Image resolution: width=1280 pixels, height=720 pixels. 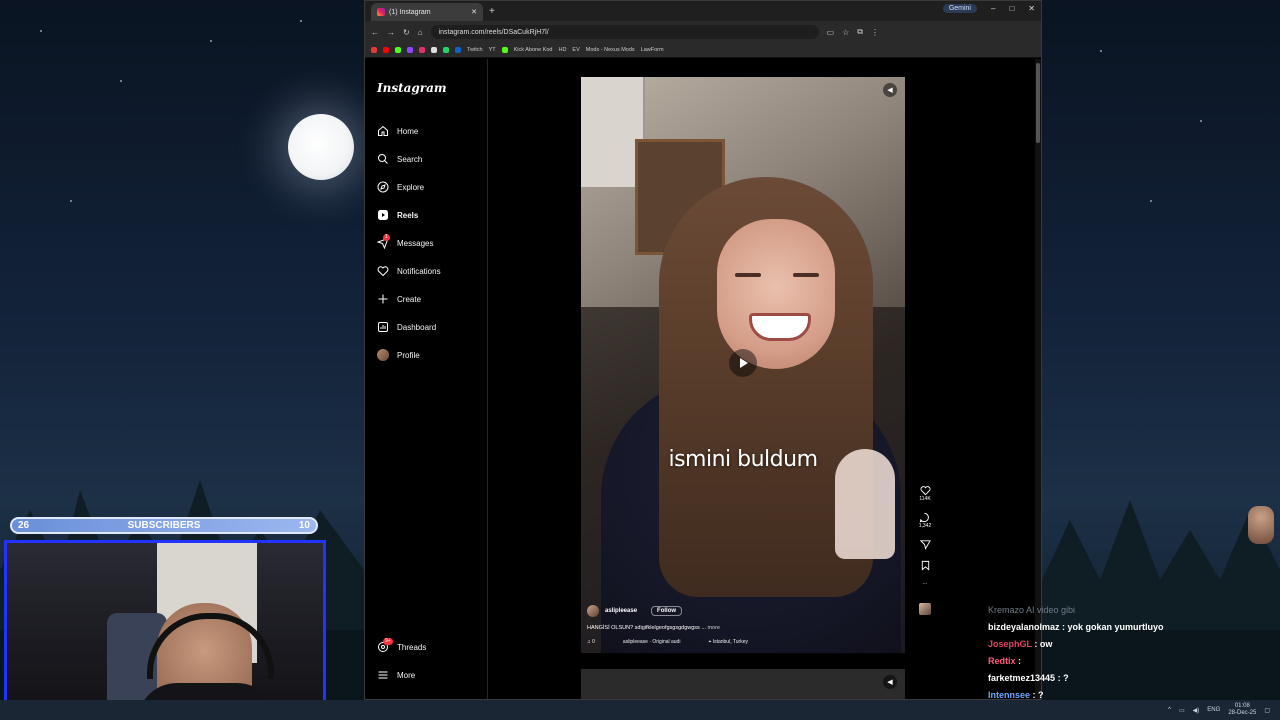 What do you see at coordinates (959, 8) in the screenshot?
I see `gemini-button: Gemini` at bounding box center [959, 8].